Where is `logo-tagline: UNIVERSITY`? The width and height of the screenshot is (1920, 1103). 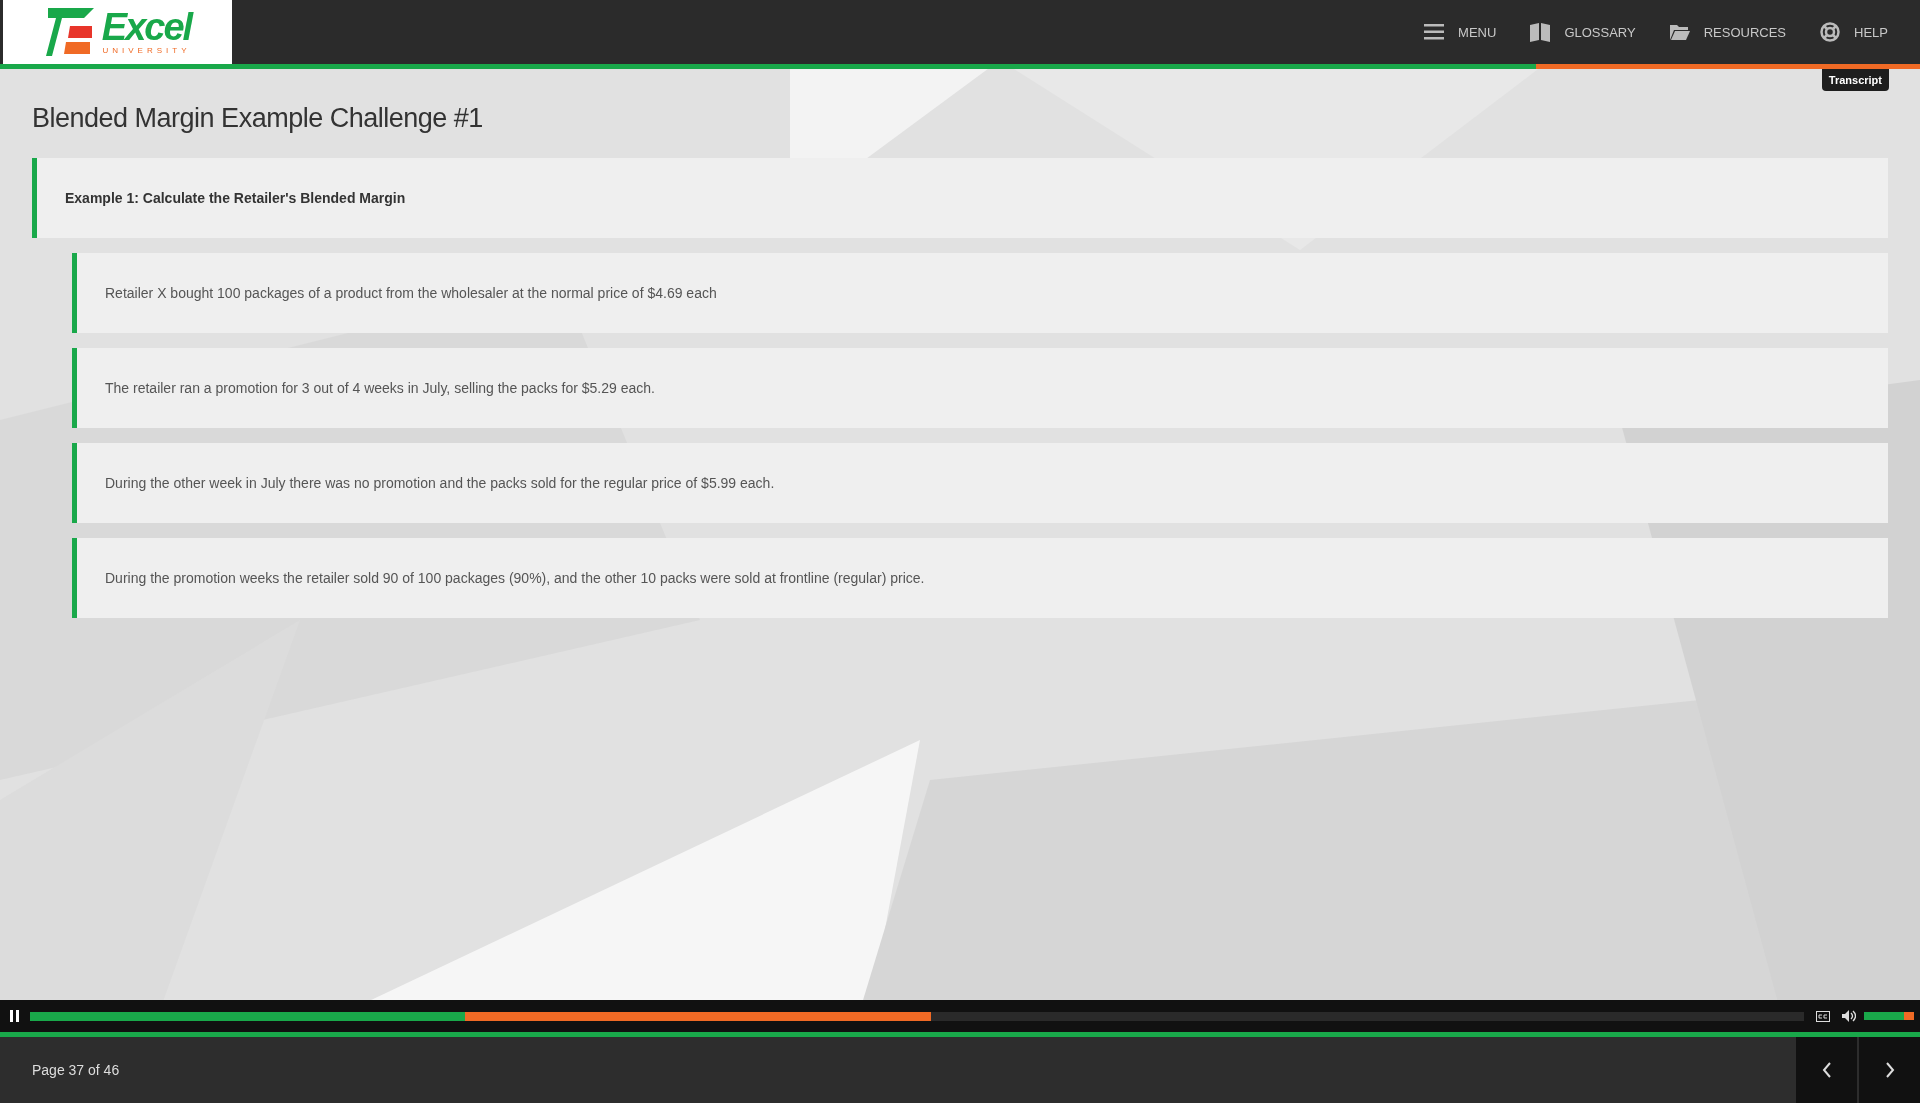
logo-tagline: UNIVERSITY is located at coordinates (146, 51).